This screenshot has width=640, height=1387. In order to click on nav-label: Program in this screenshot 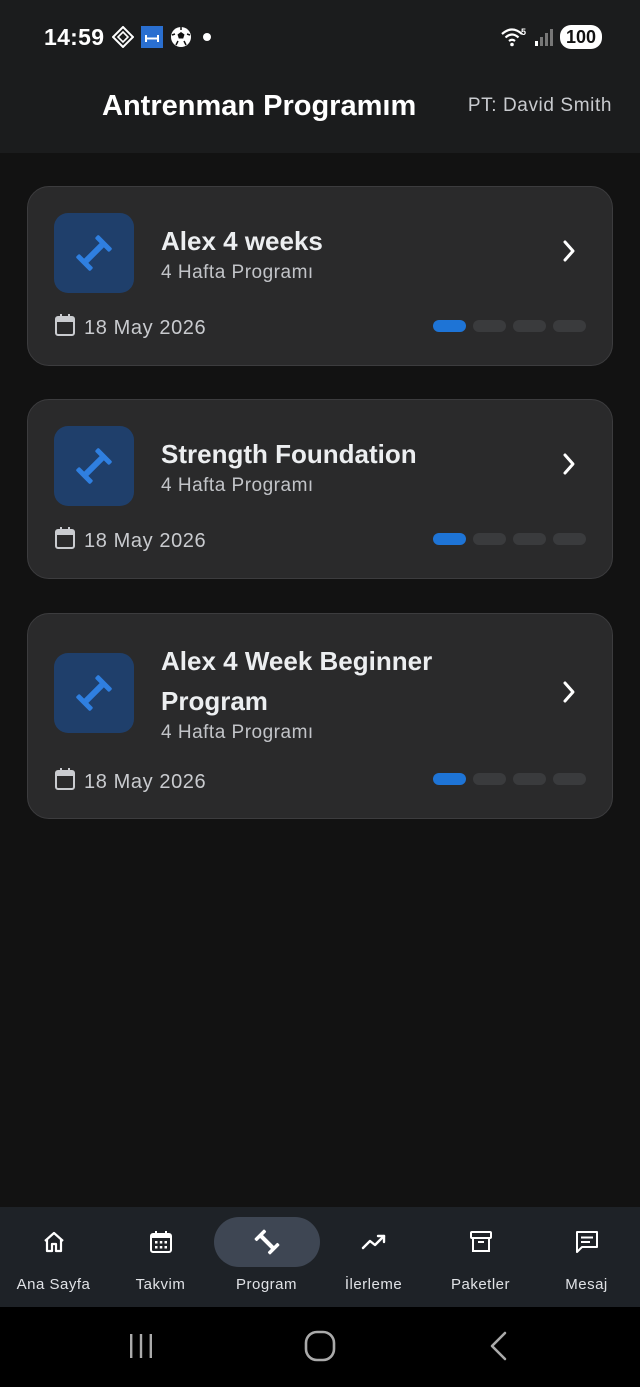, I will do `click(266, 1284)`.